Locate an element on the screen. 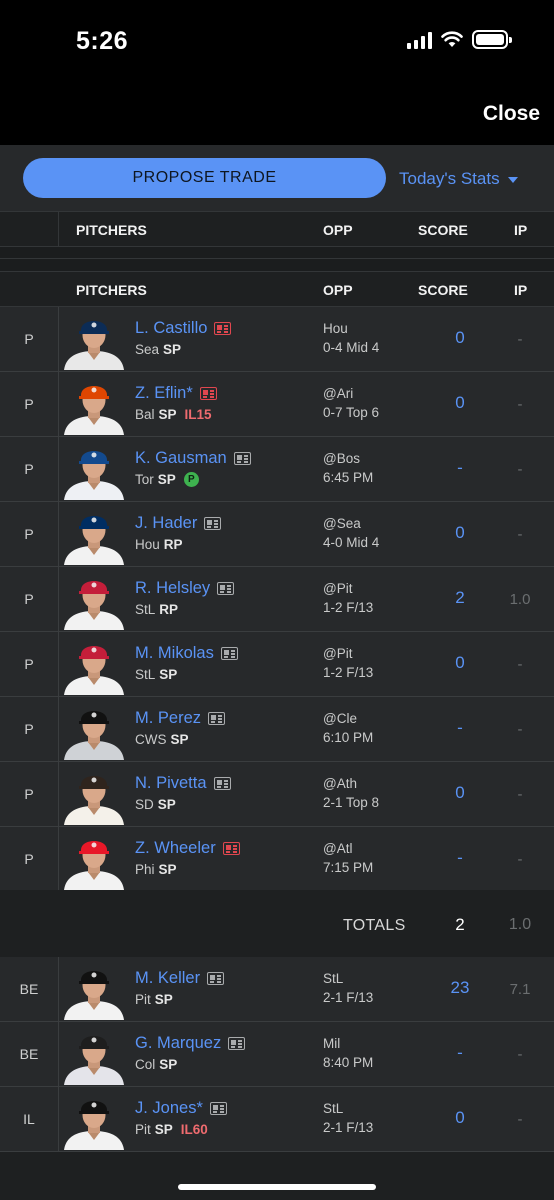 The height and width of the screenshot is (1200, 554). opponent: @Cle is located at coordinates (340, 718).